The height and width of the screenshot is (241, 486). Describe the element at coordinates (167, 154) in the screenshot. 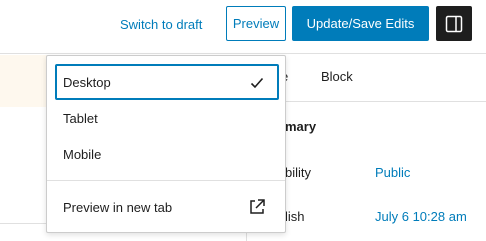

I see `menu-item-mobile: Mobile` at that location.